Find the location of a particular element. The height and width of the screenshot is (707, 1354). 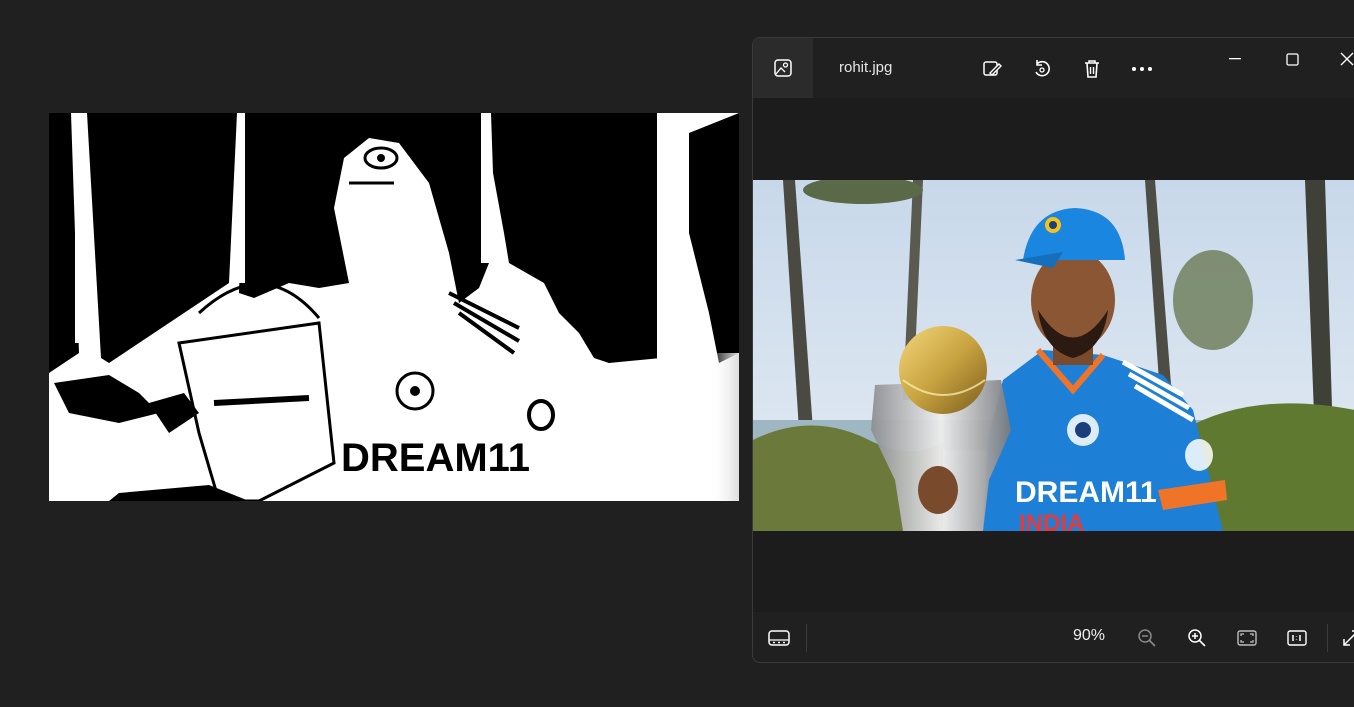

threshold-jersey-text: DREAM11 is located at coordinates (435, 458).